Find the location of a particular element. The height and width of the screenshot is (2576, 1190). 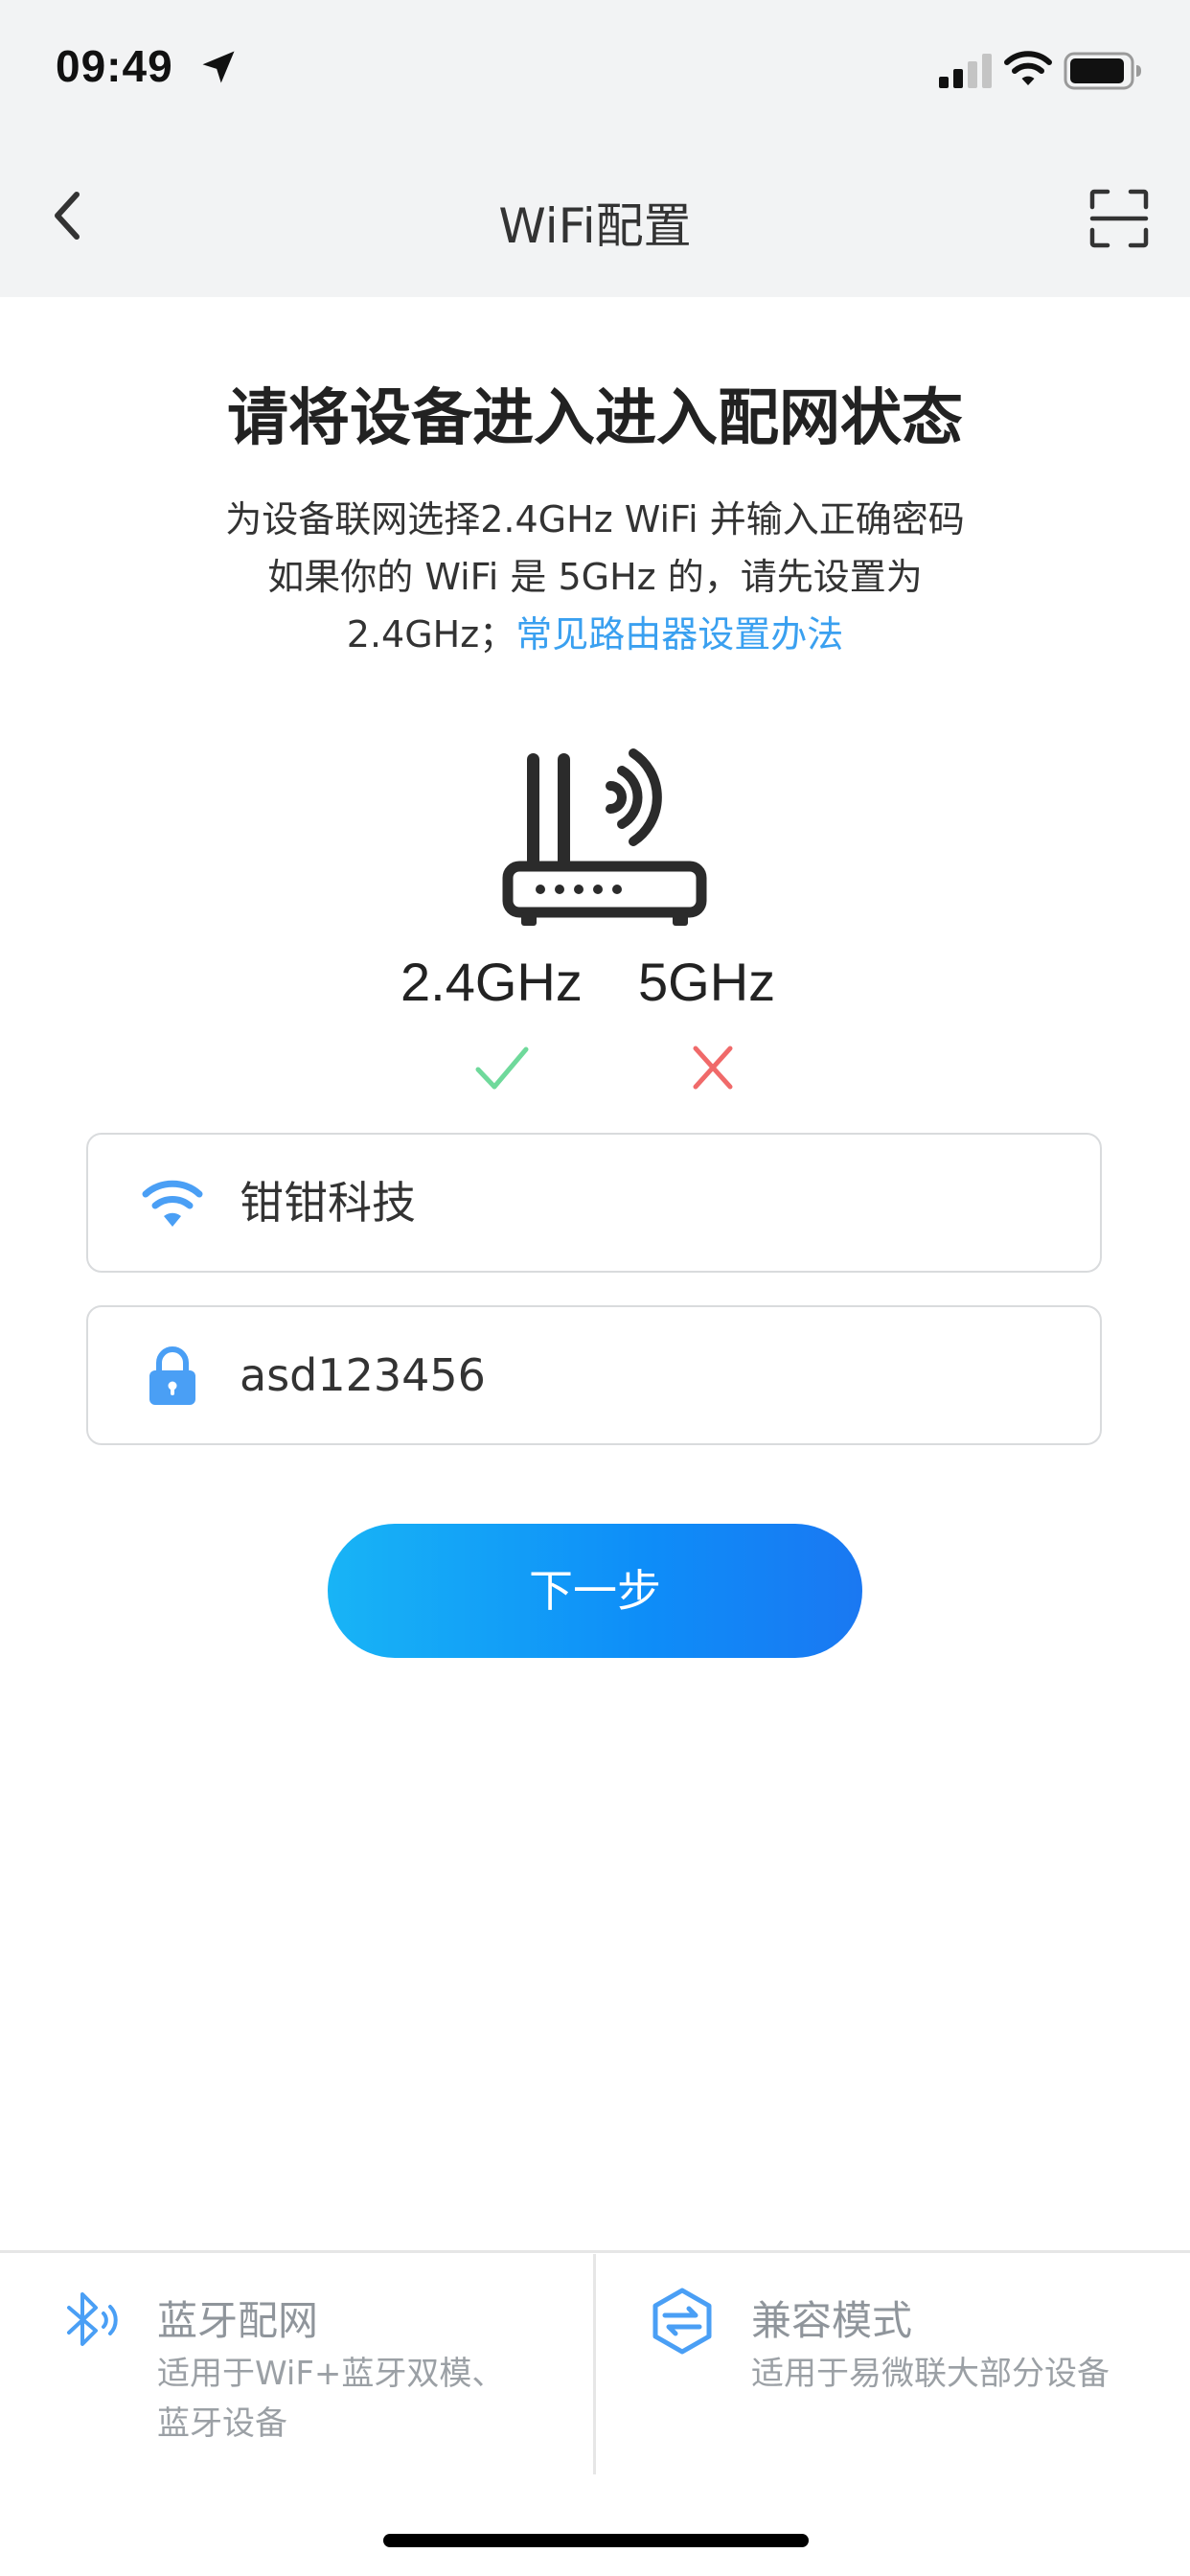

frequency-5ghz-label: 5GHz is located at coordinates (707, 982).